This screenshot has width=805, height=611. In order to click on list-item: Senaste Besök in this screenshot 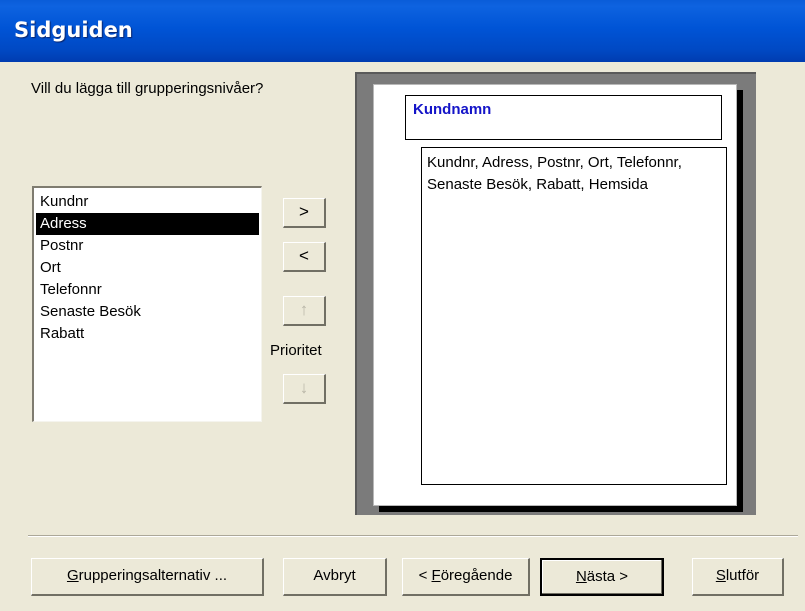, I will do `click(147, 312)`.